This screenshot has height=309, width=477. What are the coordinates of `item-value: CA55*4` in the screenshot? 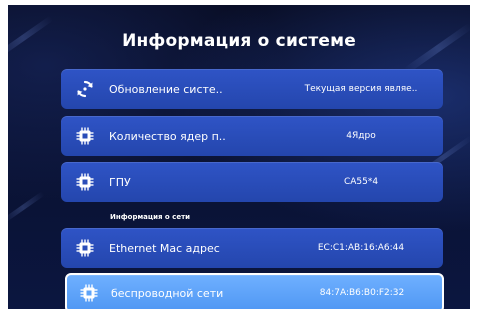 It's located at (361, 182).